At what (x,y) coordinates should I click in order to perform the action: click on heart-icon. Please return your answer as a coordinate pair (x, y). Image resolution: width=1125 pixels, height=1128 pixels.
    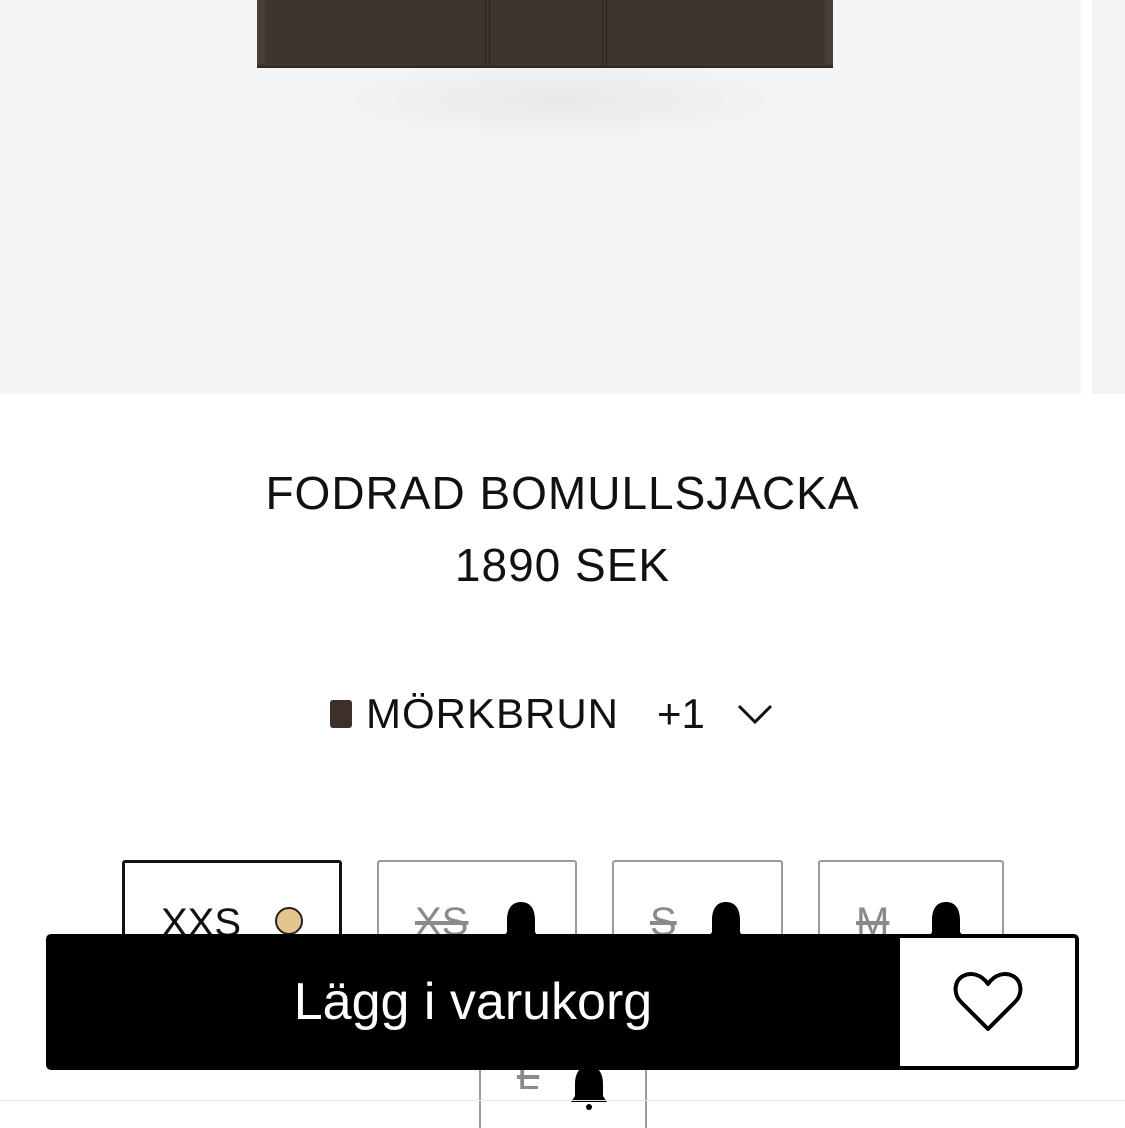
    Looking at the image, I should click on (987, 1001).